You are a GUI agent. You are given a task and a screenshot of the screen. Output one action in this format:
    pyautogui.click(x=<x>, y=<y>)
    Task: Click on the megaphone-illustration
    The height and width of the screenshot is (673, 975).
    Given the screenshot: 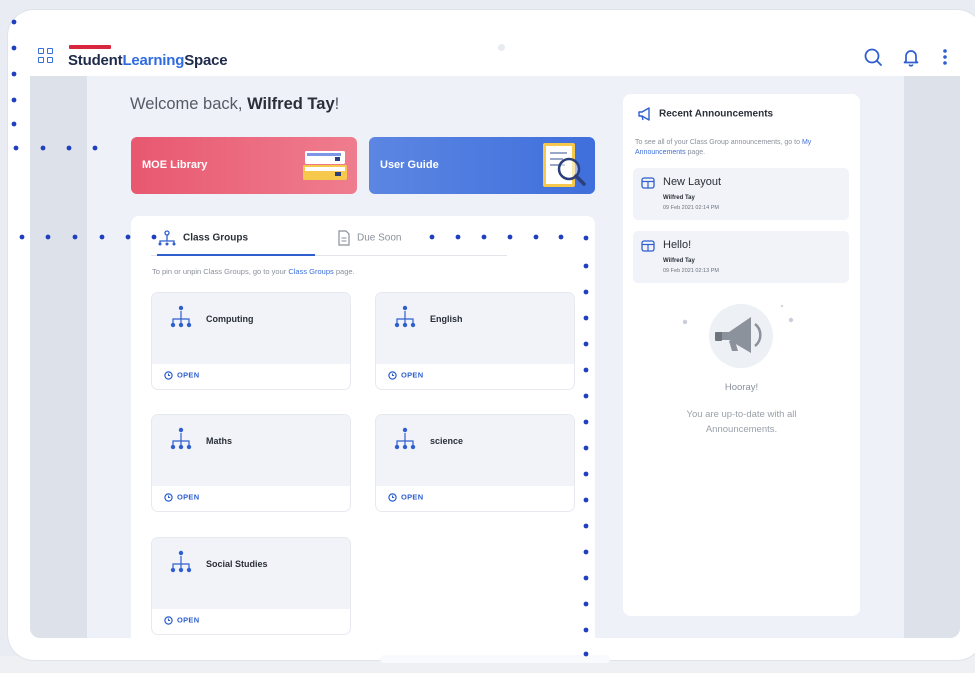 What is the action you would take?
    pyautogui.click(x=738, y=336)
    